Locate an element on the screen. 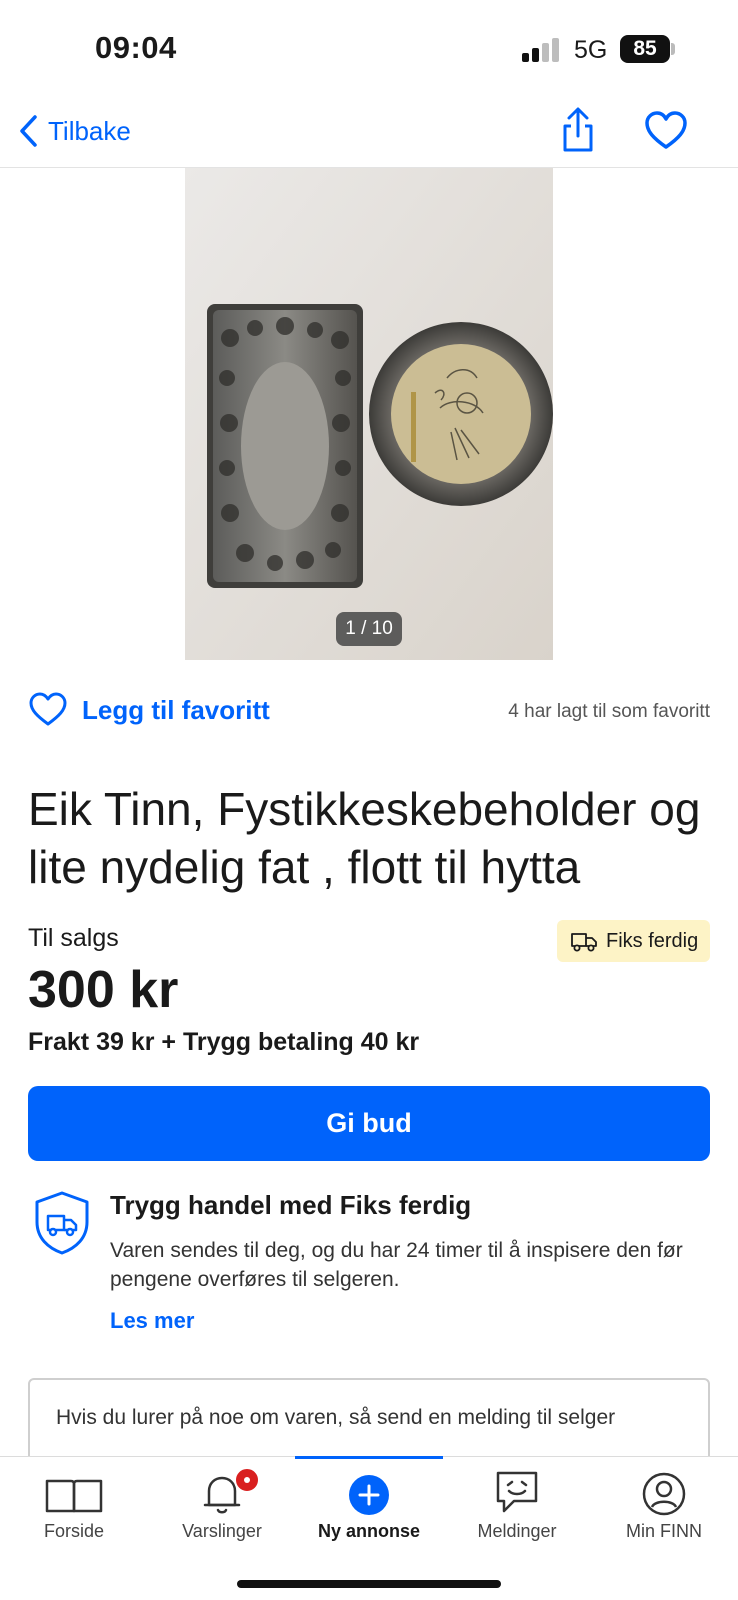  image-counter: 1 / 10 is located at coordinates (369, 629).